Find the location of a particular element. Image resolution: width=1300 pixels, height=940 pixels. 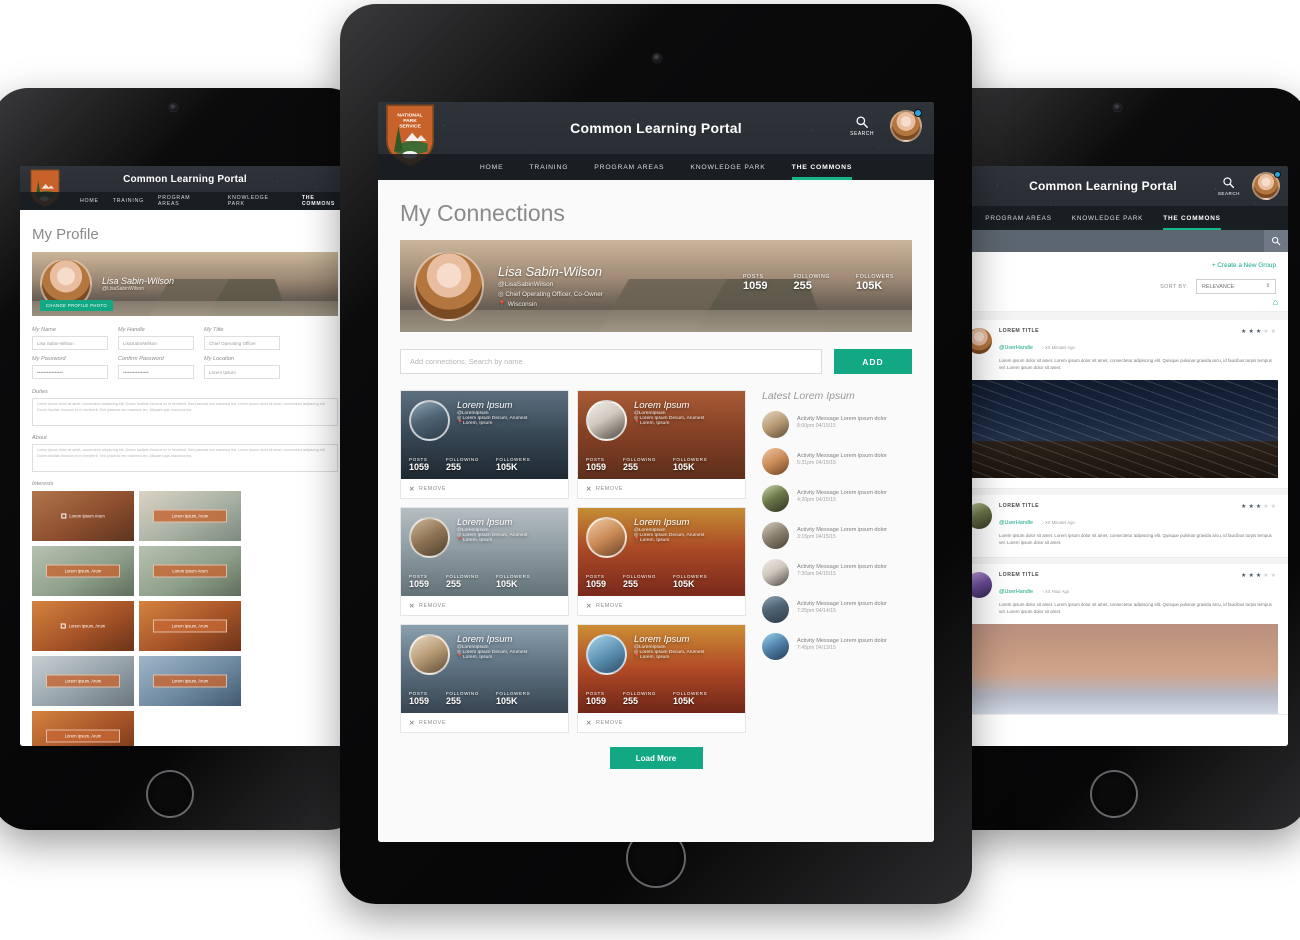

my-location-input: Lorem Ipsum is located at coordinates (242, 372).